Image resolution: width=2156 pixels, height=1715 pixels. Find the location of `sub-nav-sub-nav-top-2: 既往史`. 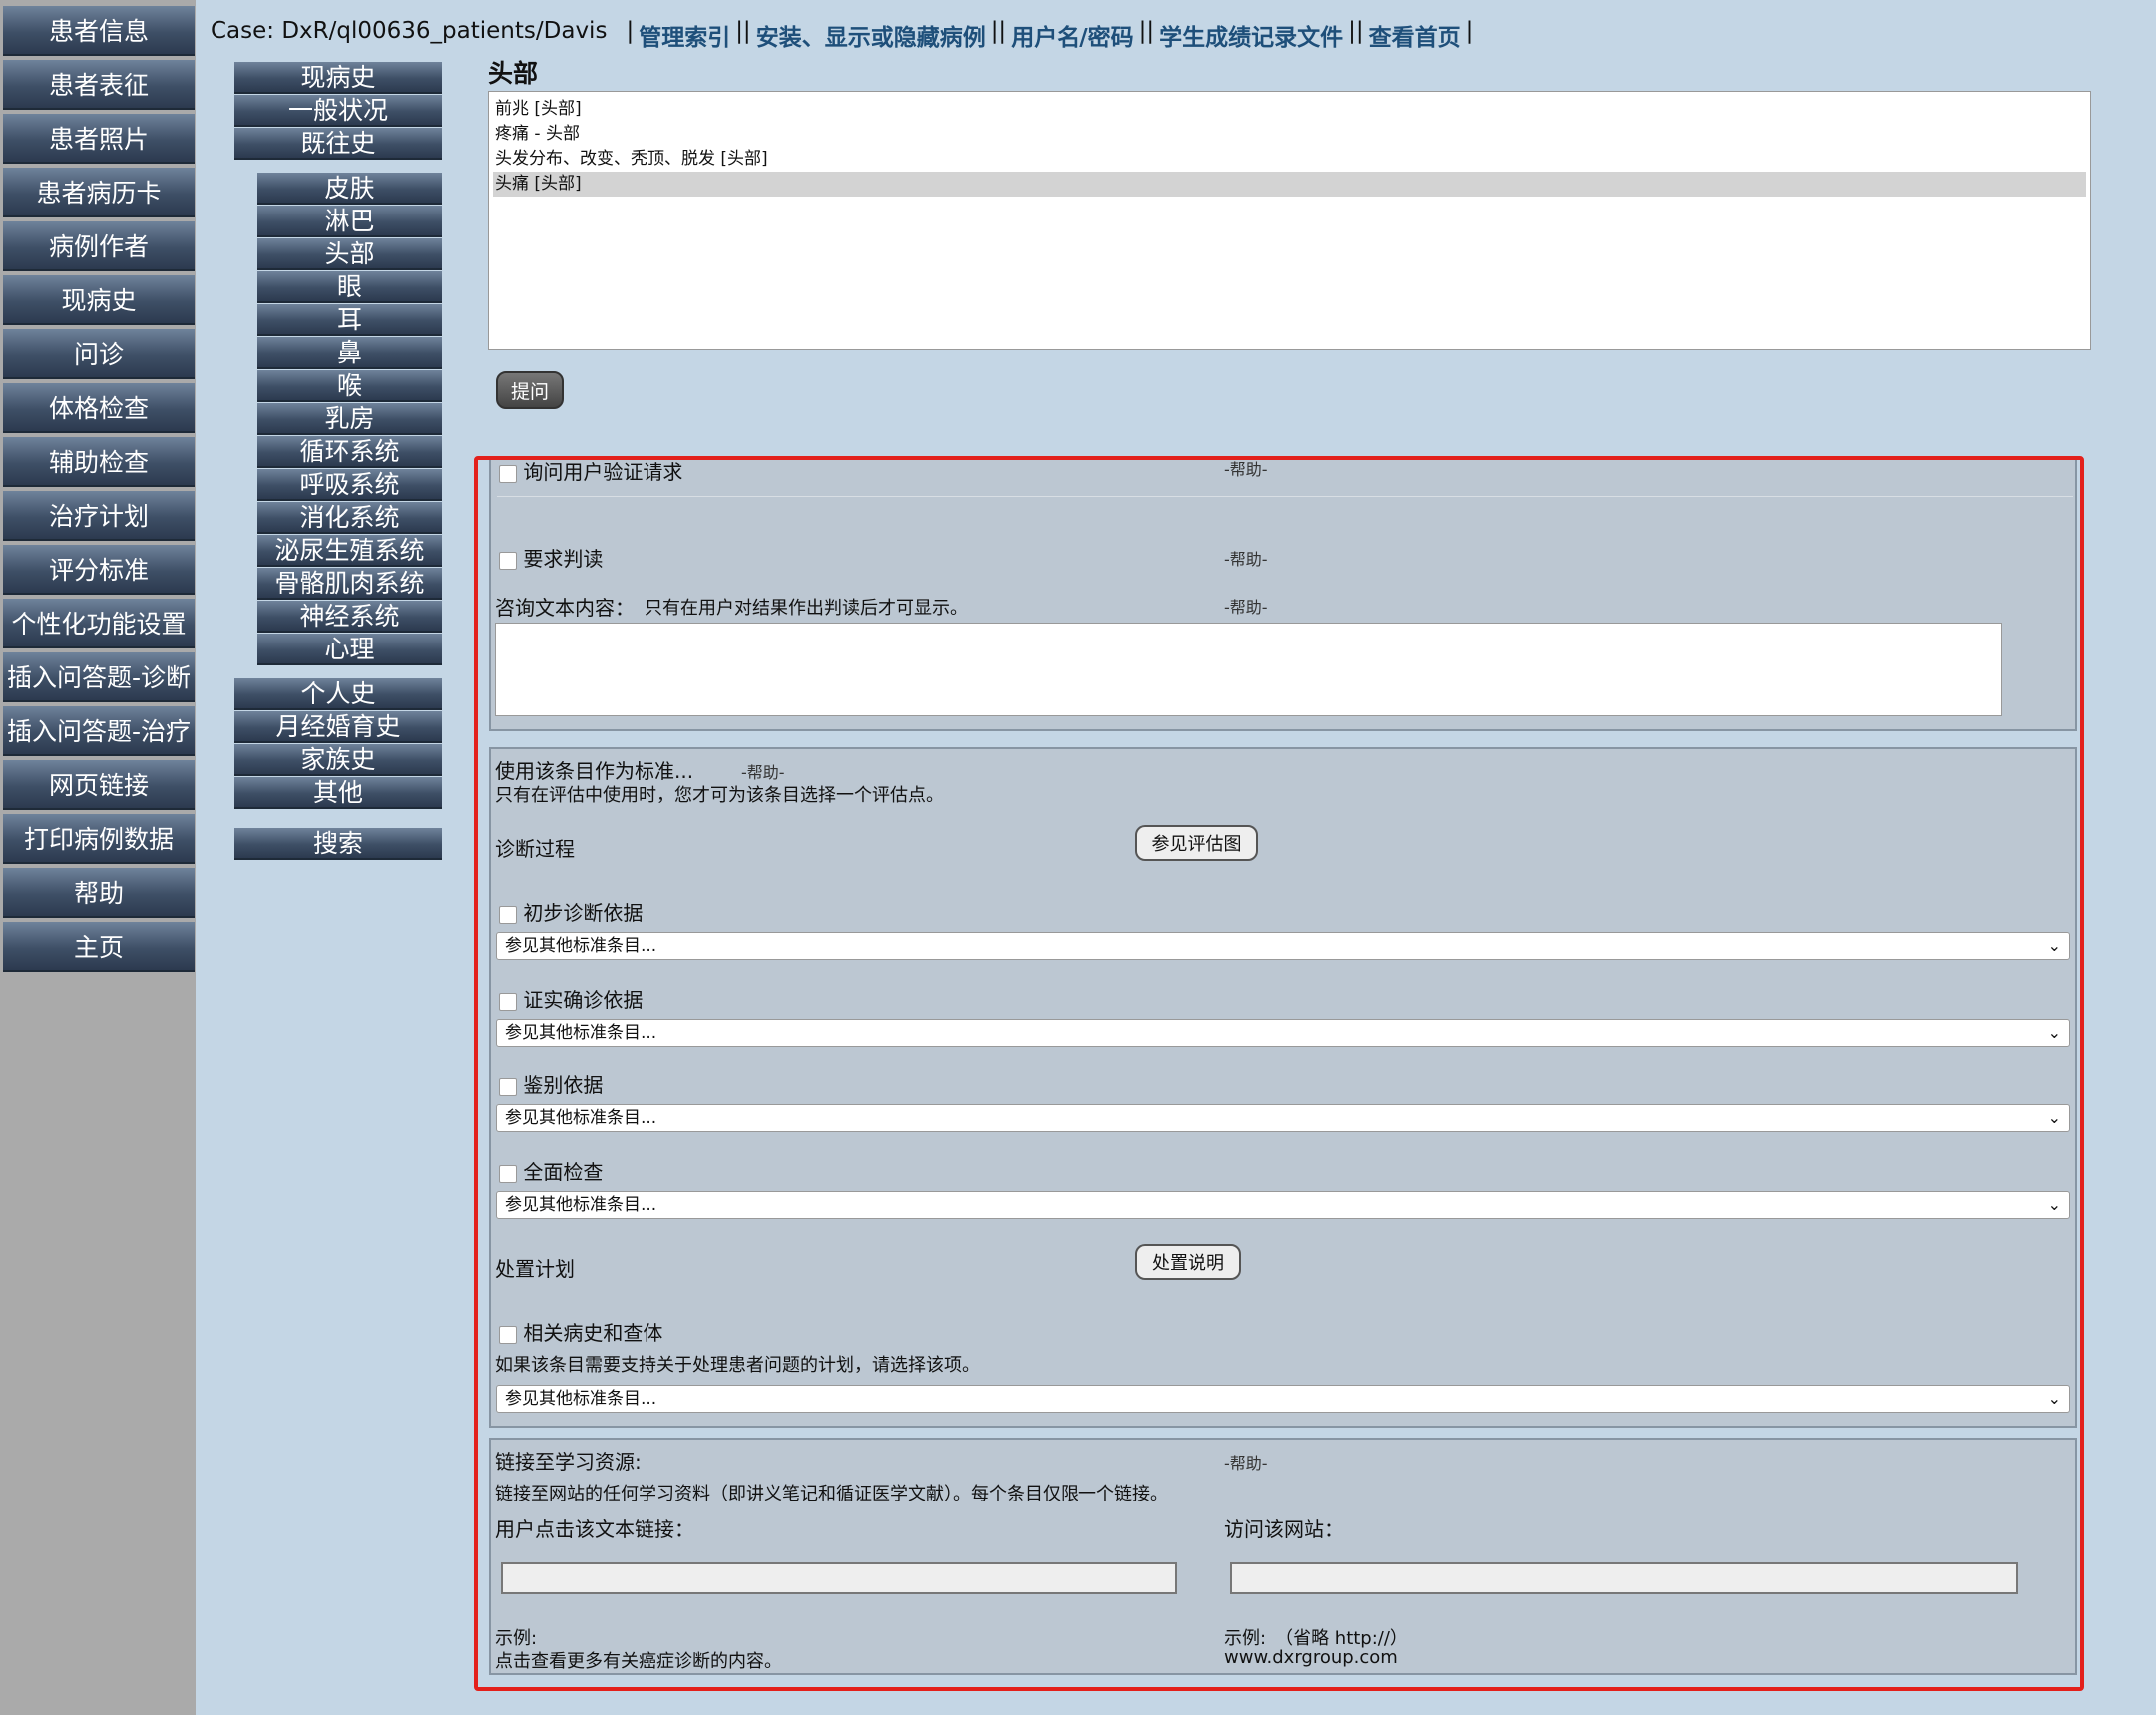

sub-nav-sub-nav-top-2: 既往史 is located at coordinates (338, 144).